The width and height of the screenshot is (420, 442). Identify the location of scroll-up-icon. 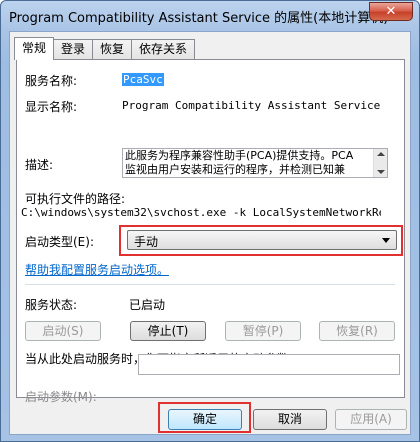
(381, 154).